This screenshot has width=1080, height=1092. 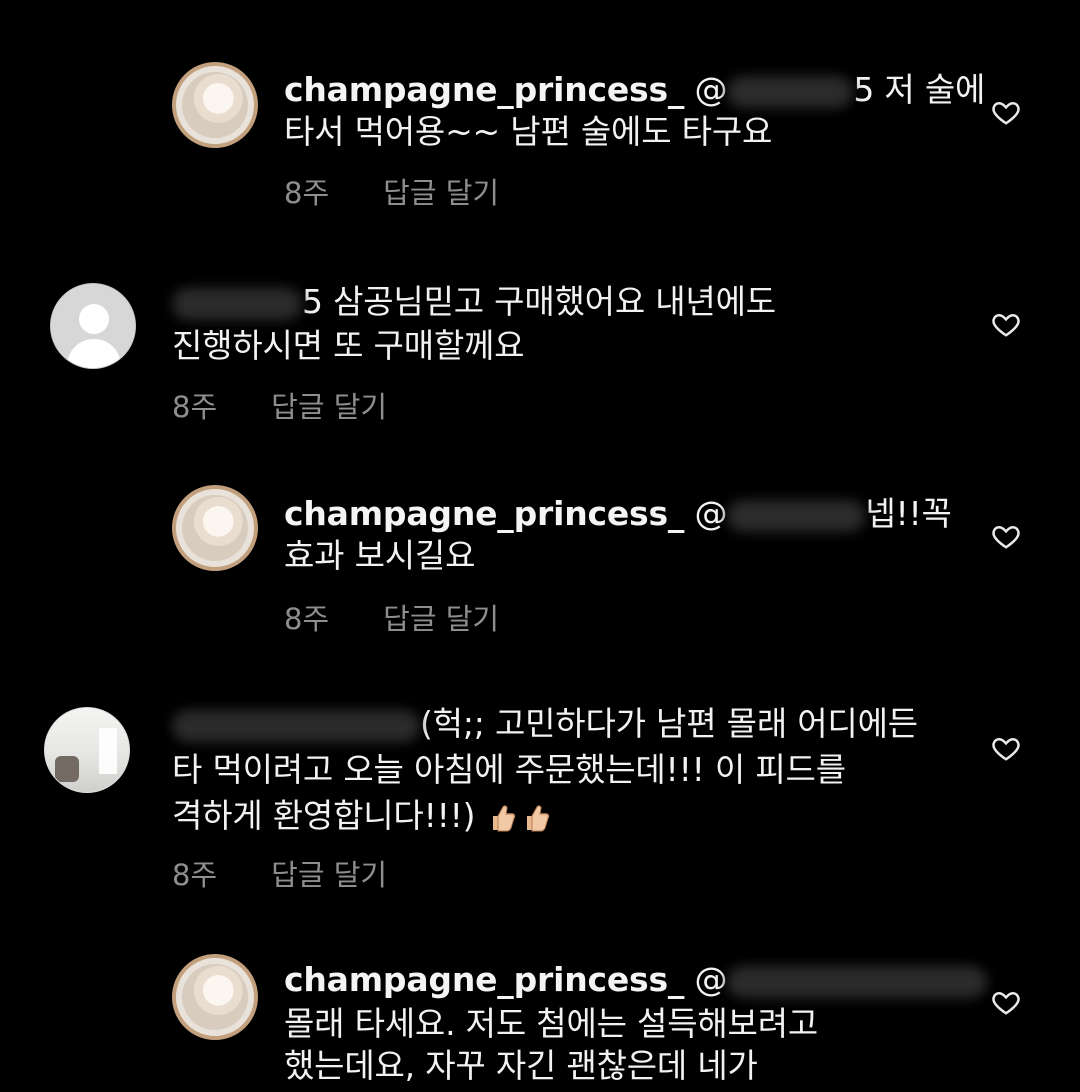 I want to click on avatar-body, so click(x=94, y=353).